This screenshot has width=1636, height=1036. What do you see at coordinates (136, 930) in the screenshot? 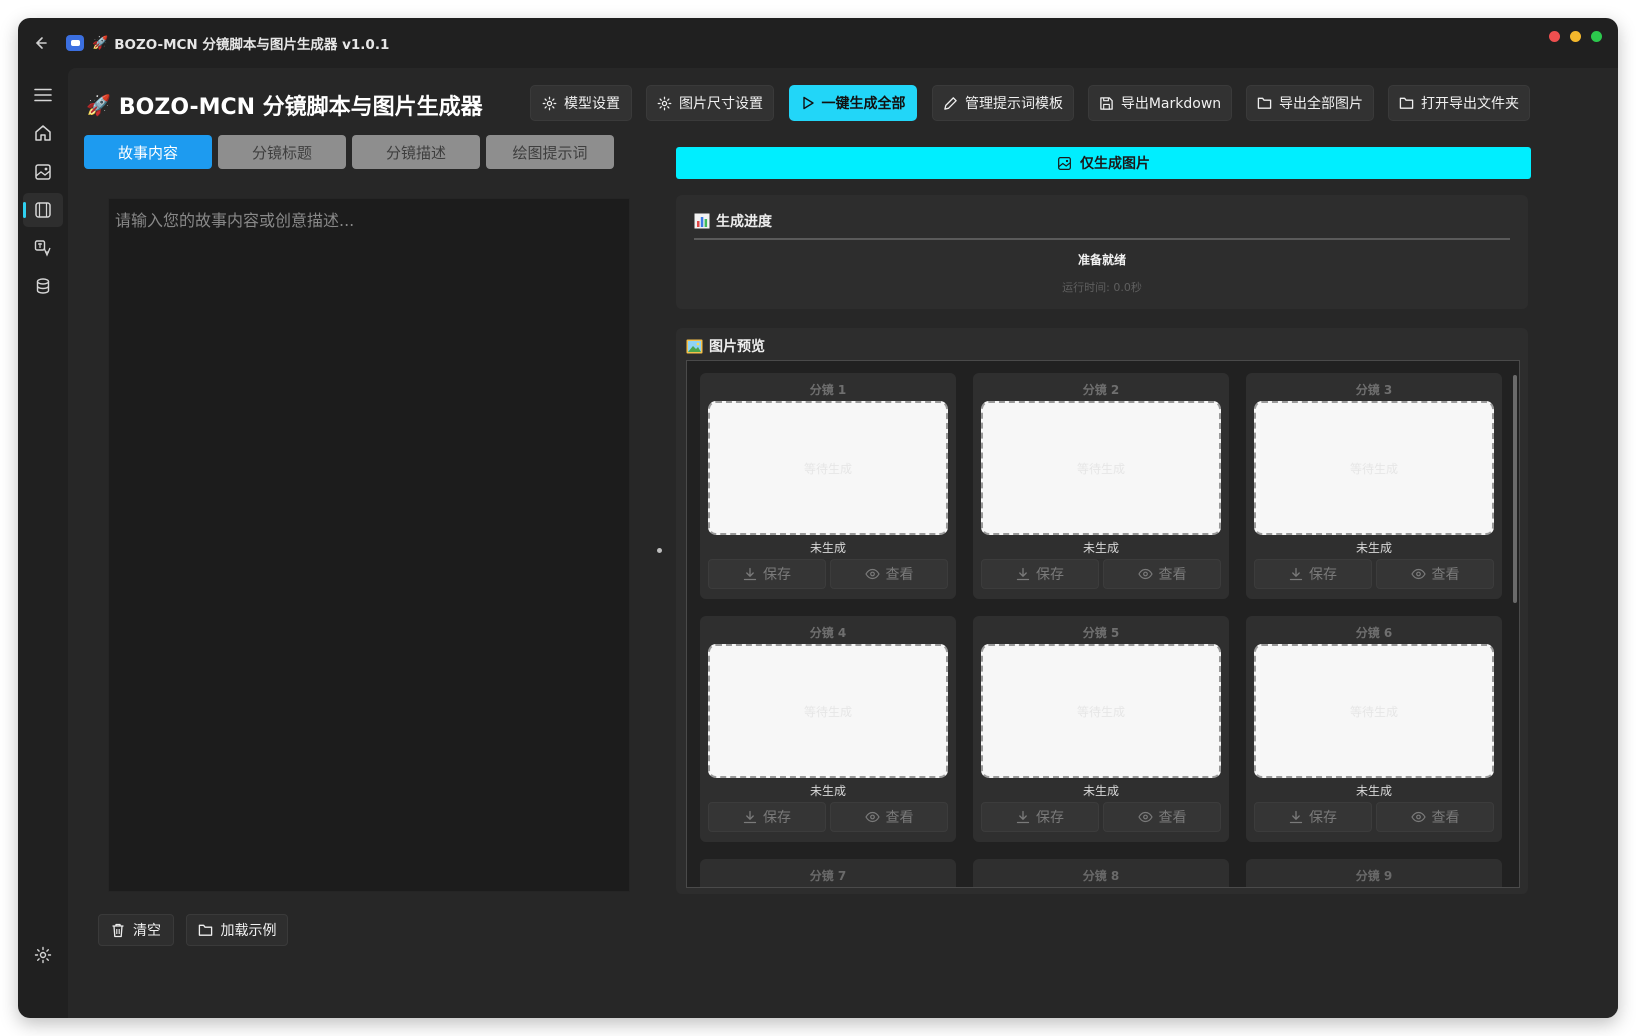
I see `clear-button: 清空` at bounding box center [136, 930].